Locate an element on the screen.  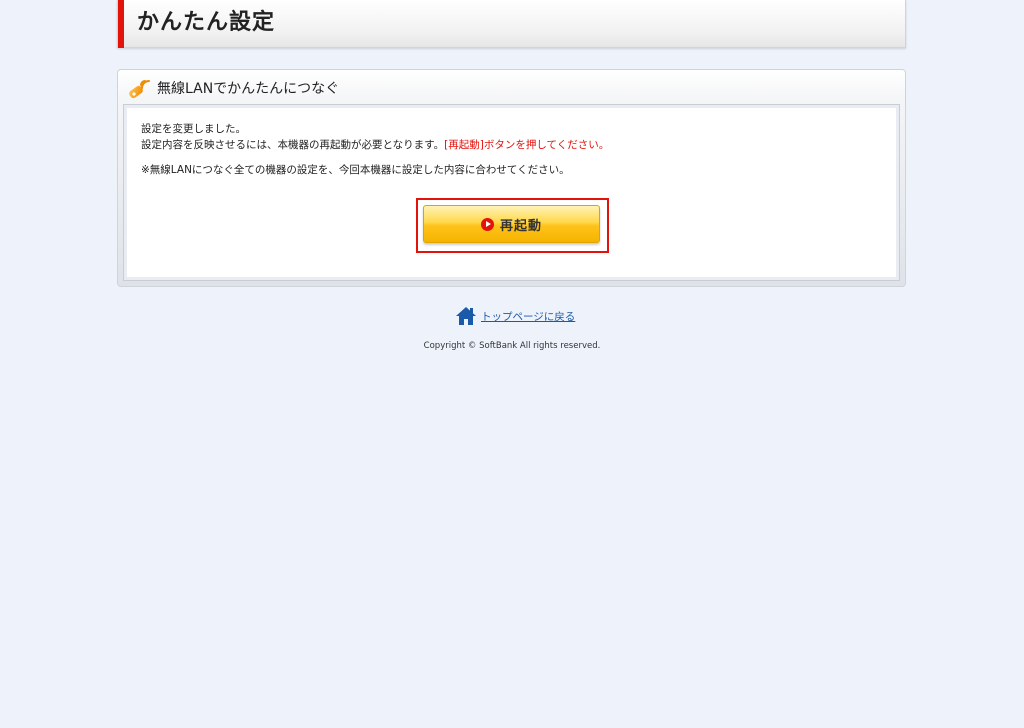
panel-header: 無線LANでかんたんにつなぐ is located at coordinates (232, 89).